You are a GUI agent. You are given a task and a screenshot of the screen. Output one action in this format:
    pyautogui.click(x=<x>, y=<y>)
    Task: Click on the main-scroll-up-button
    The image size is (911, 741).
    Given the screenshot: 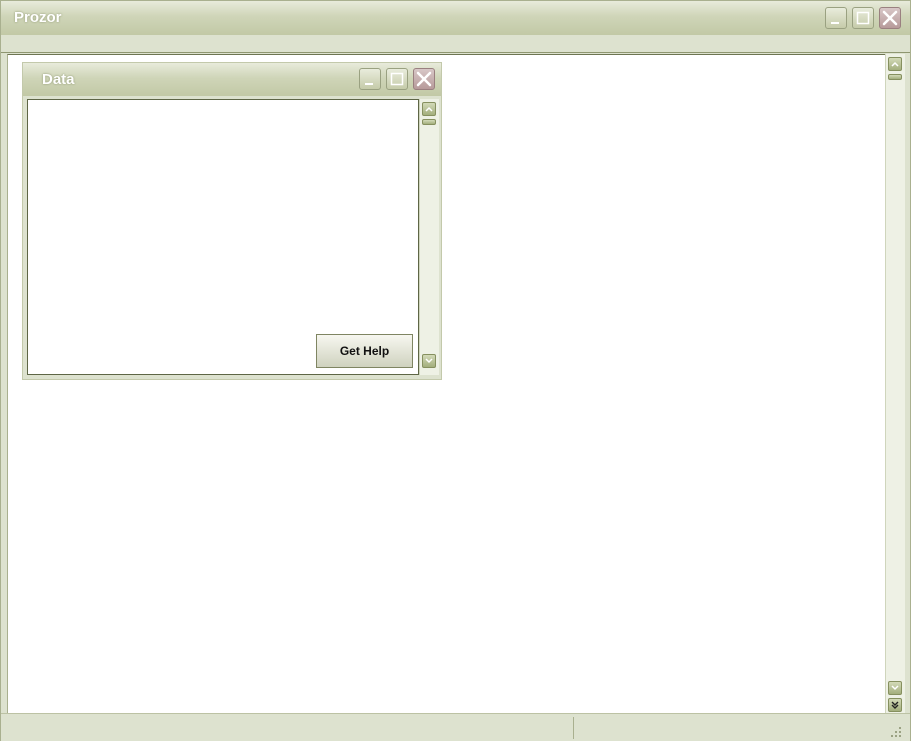 What is the action you would take?
    pyautogui.click(x=895, y=64)
    